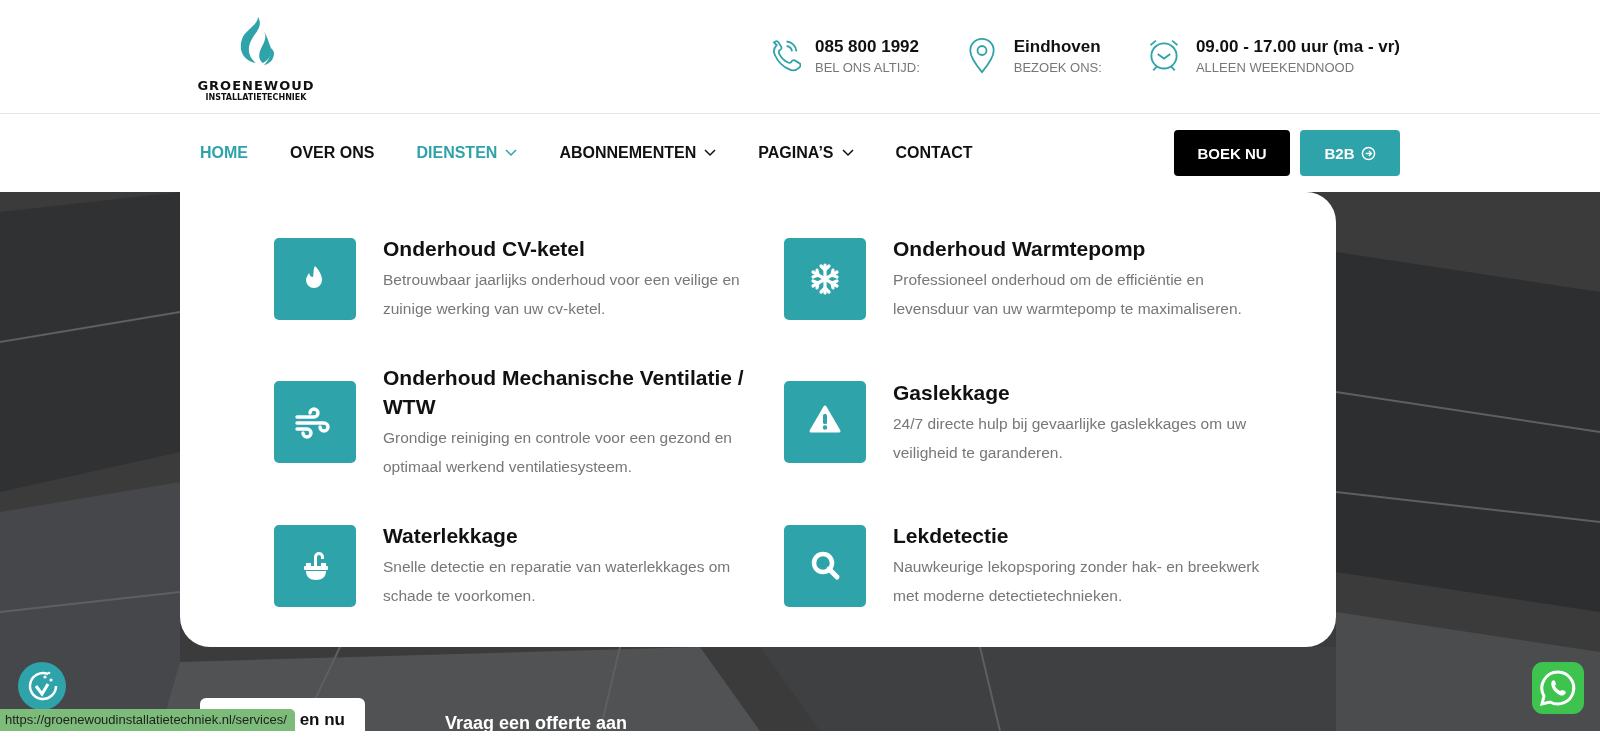 This screenshot has width=1600, height=731. Describe the element at coordinates (147, 720) in the screenshot. I see `status-url-tooltip: https://groenewoudinstallatietechniek.nl/services/` at that location.